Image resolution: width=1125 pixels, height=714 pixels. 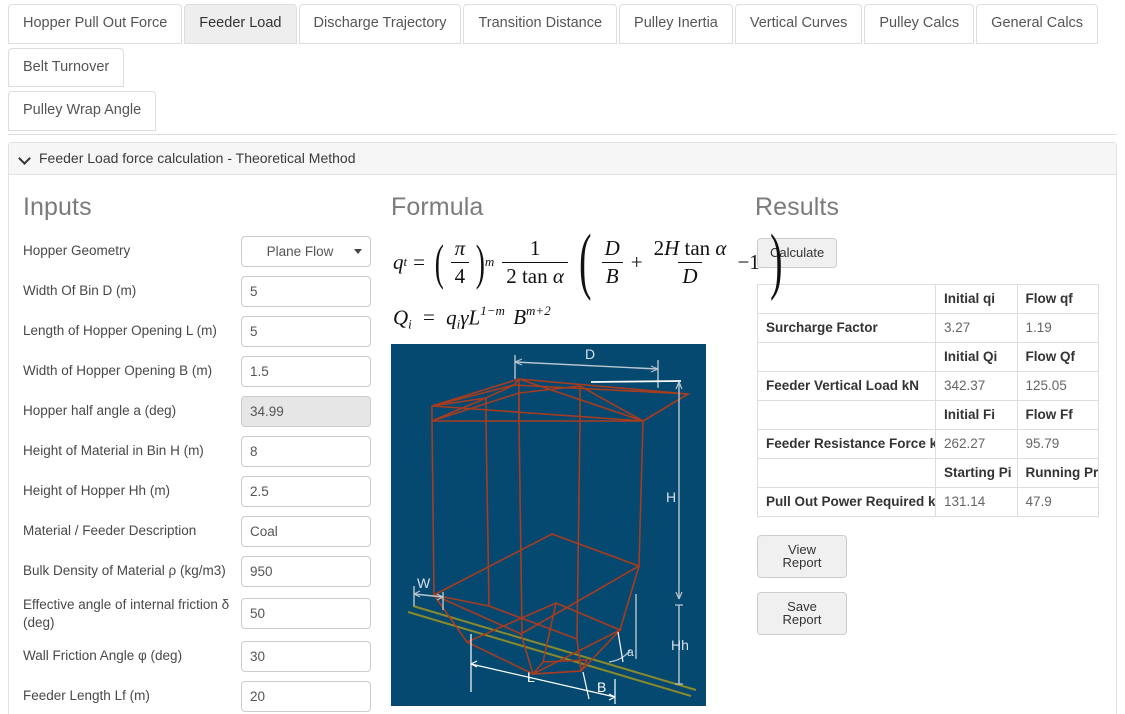 I want to click on feeder-length-lf-input, so click(x=306, y=696).